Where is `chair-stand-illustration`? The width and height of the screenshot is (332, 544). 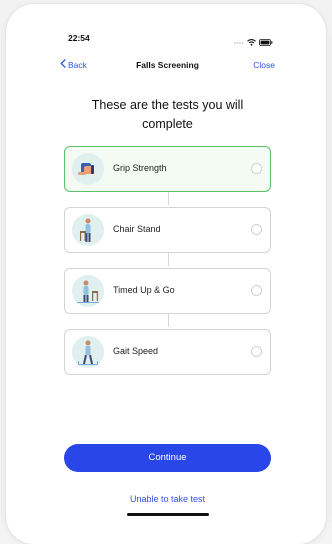
chair-stand-illustration is located at coordinates (88, 230).